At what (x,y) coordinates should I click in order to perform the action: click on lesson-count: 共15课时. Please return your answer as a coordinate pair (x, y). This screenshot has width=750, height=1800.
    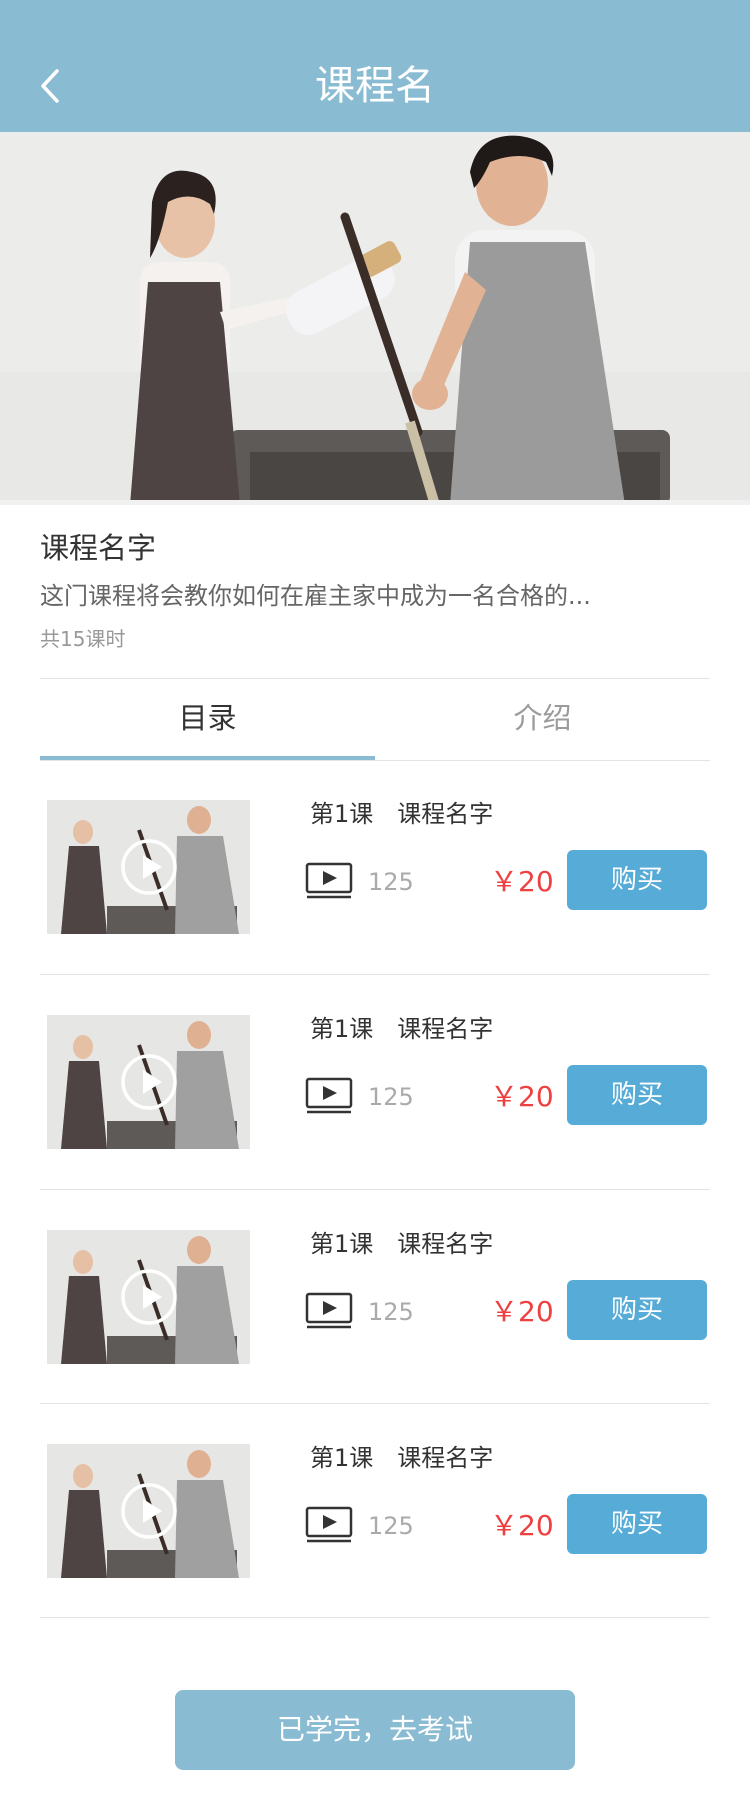
    Looking at the image, I should click on (83, 639).